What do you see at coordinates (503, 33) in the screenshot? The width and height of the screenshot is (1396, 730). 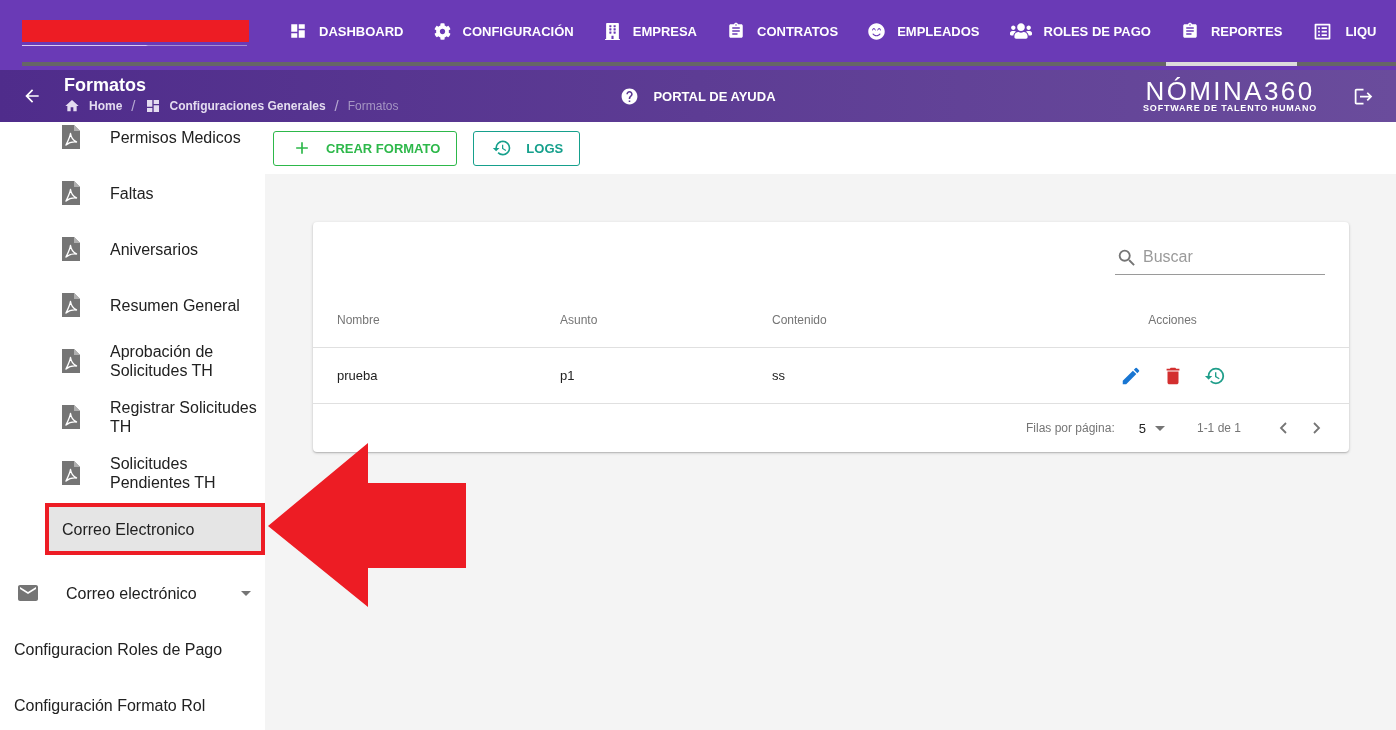 I see `nav-tab: CONFIGURACIÓN` at bounding box center [503, 33].